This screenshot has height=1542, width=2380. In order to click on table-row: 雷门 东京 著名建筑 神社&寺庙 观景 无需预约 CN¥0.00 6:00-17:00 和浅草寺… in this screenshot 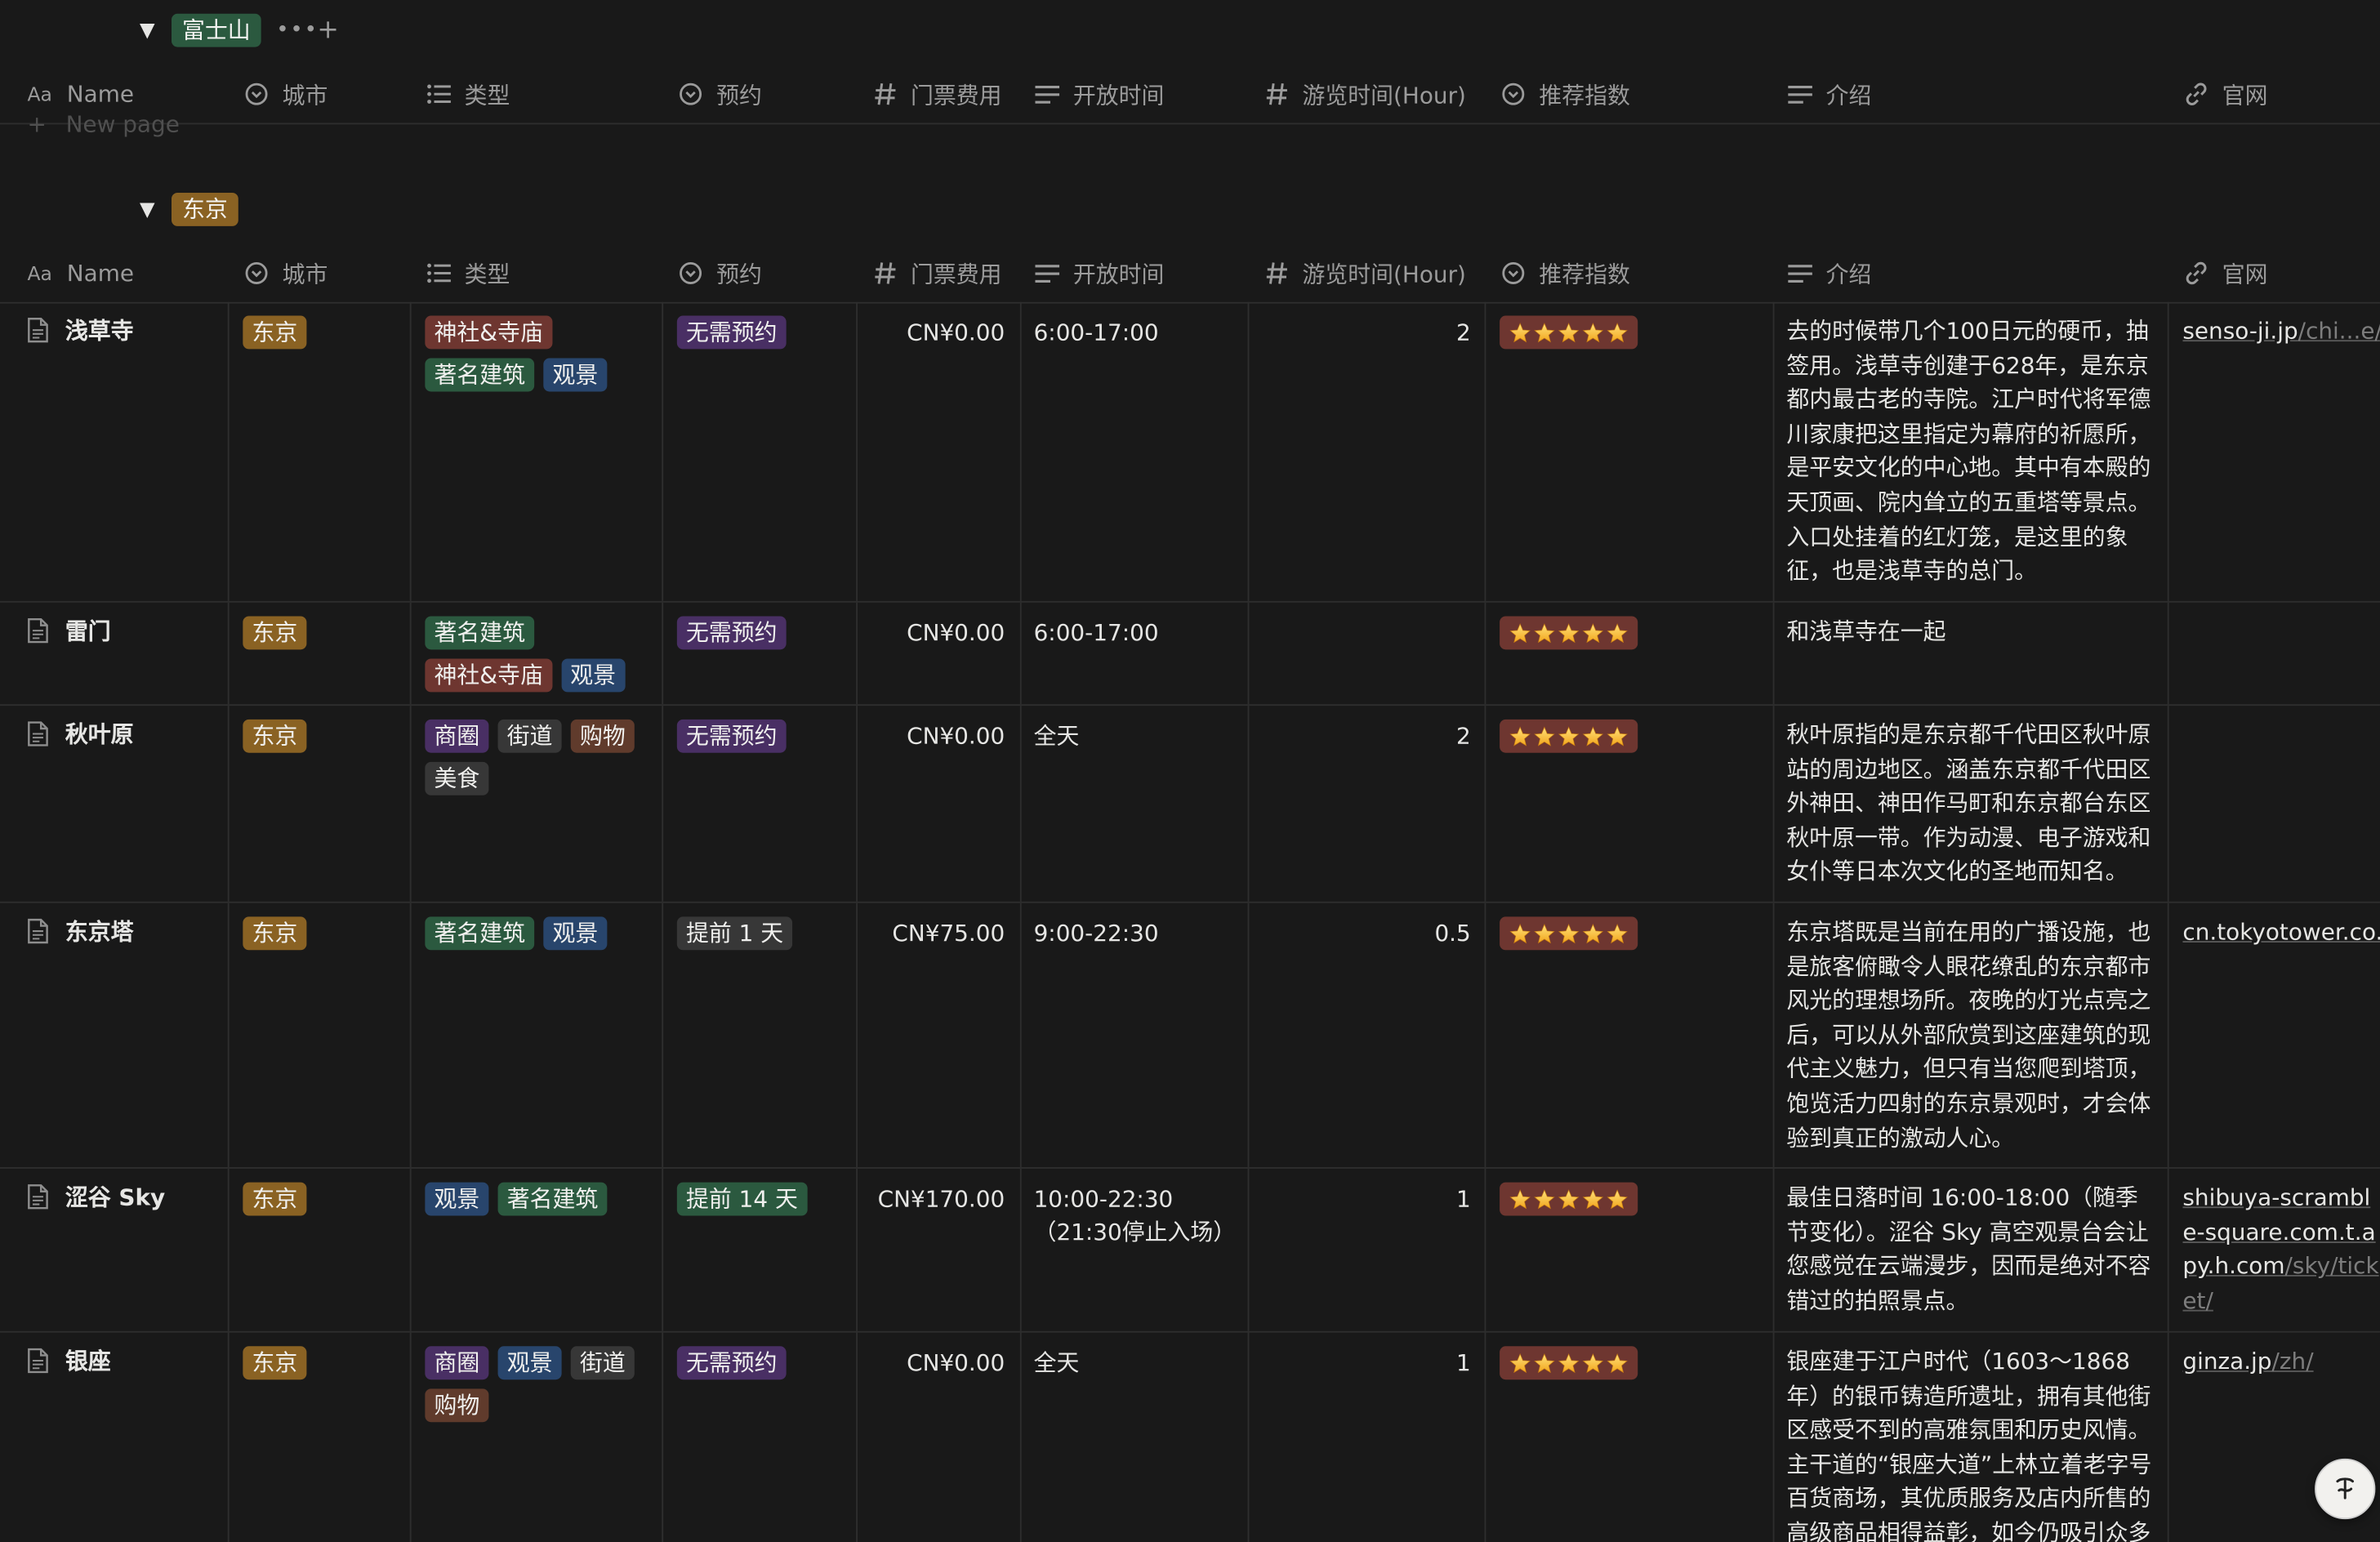, I will do `click(1190, 654)`.